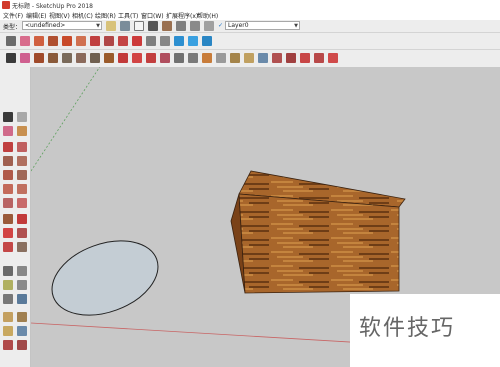 The image size is (500, 367). Describe the element at coordinates (105, 278) in the screenshot. I see `ellipse-face` at that location.